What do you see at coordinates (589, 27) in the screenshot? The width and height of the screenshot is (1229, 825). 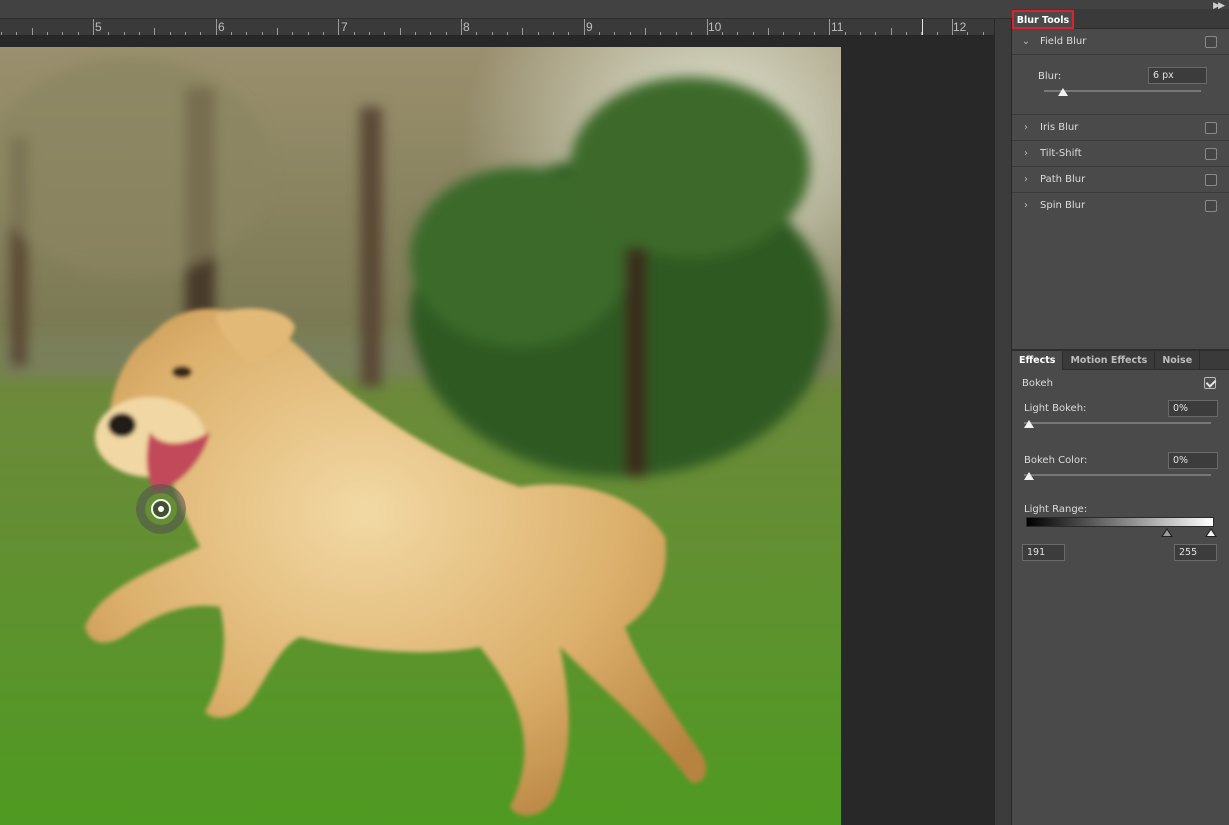 I see `ruler-label: 9` at bounding box center [589, 27].